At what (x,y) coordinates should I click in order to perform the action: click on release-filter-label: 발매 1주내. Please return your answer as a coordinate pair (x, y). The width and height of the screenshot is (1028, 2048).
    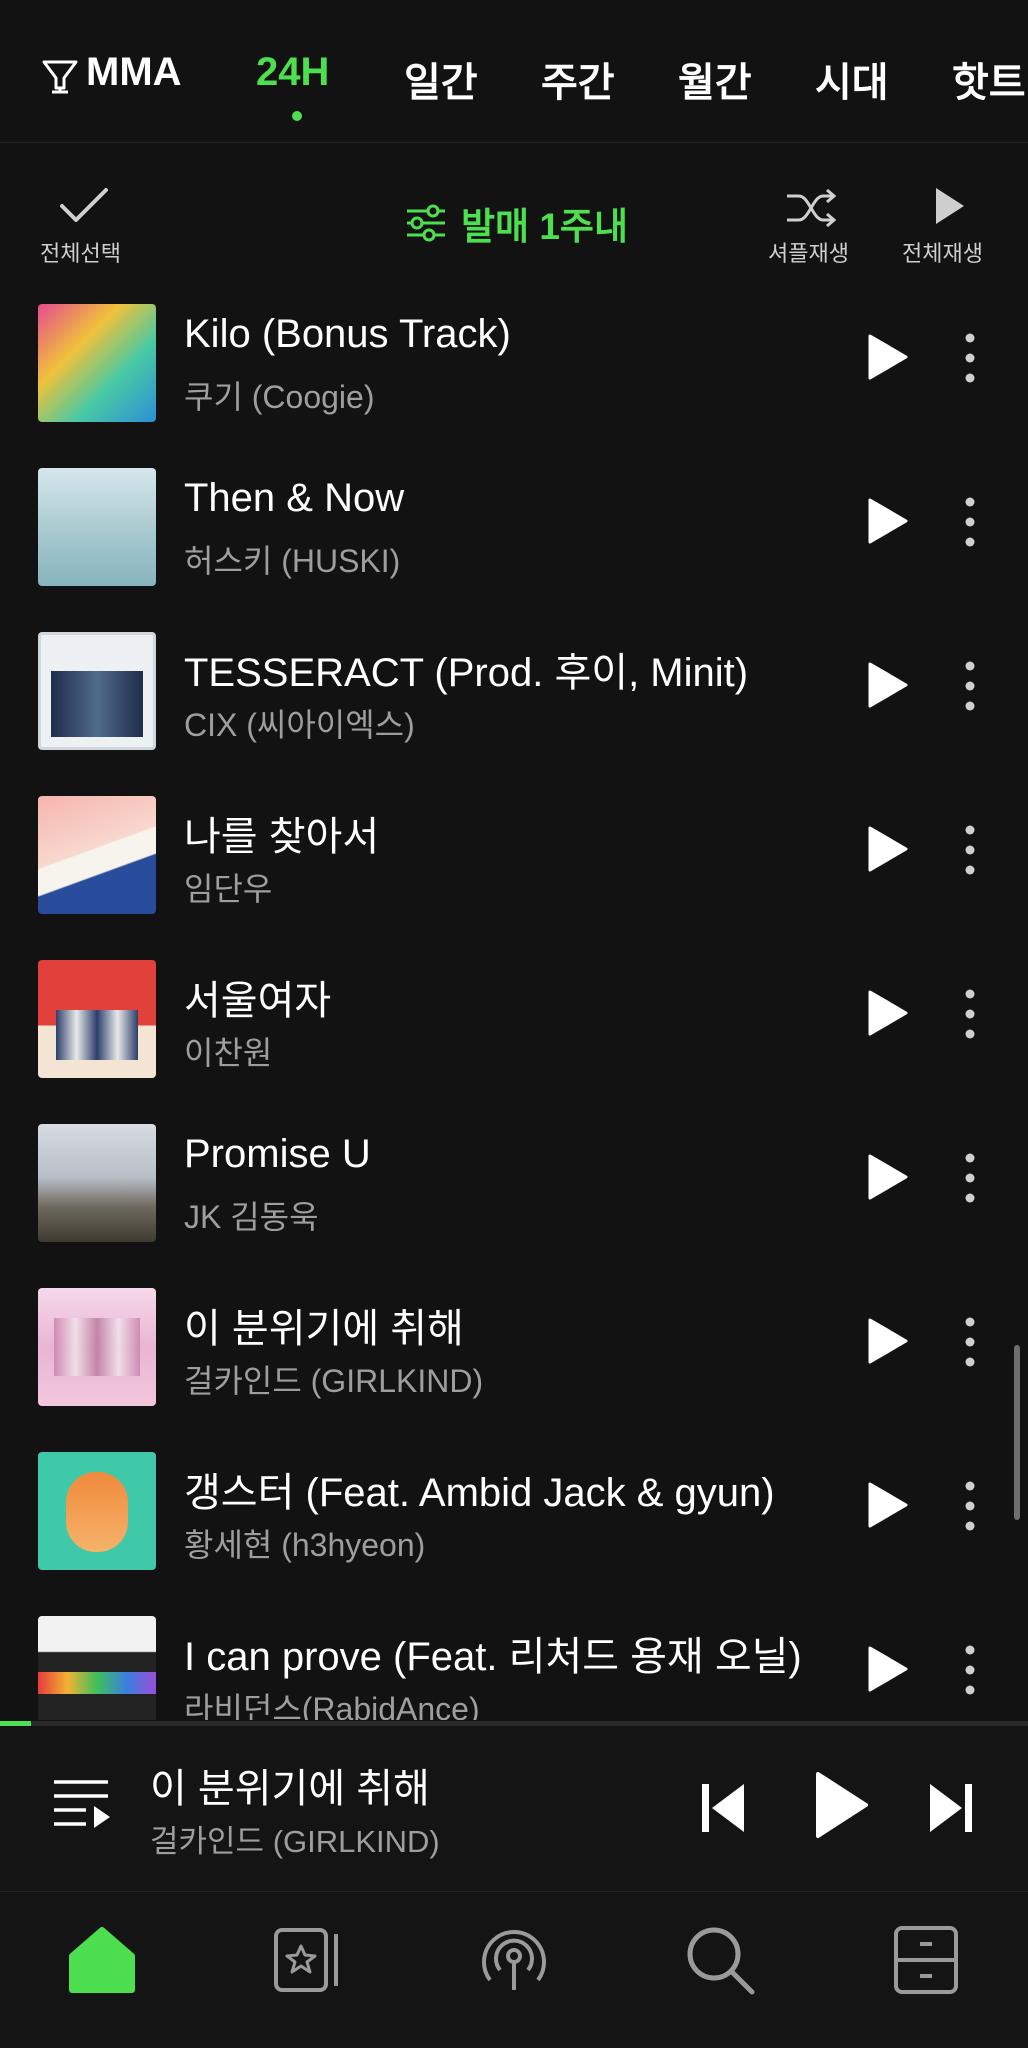
    Looking at the image, I should click on (545, 226).